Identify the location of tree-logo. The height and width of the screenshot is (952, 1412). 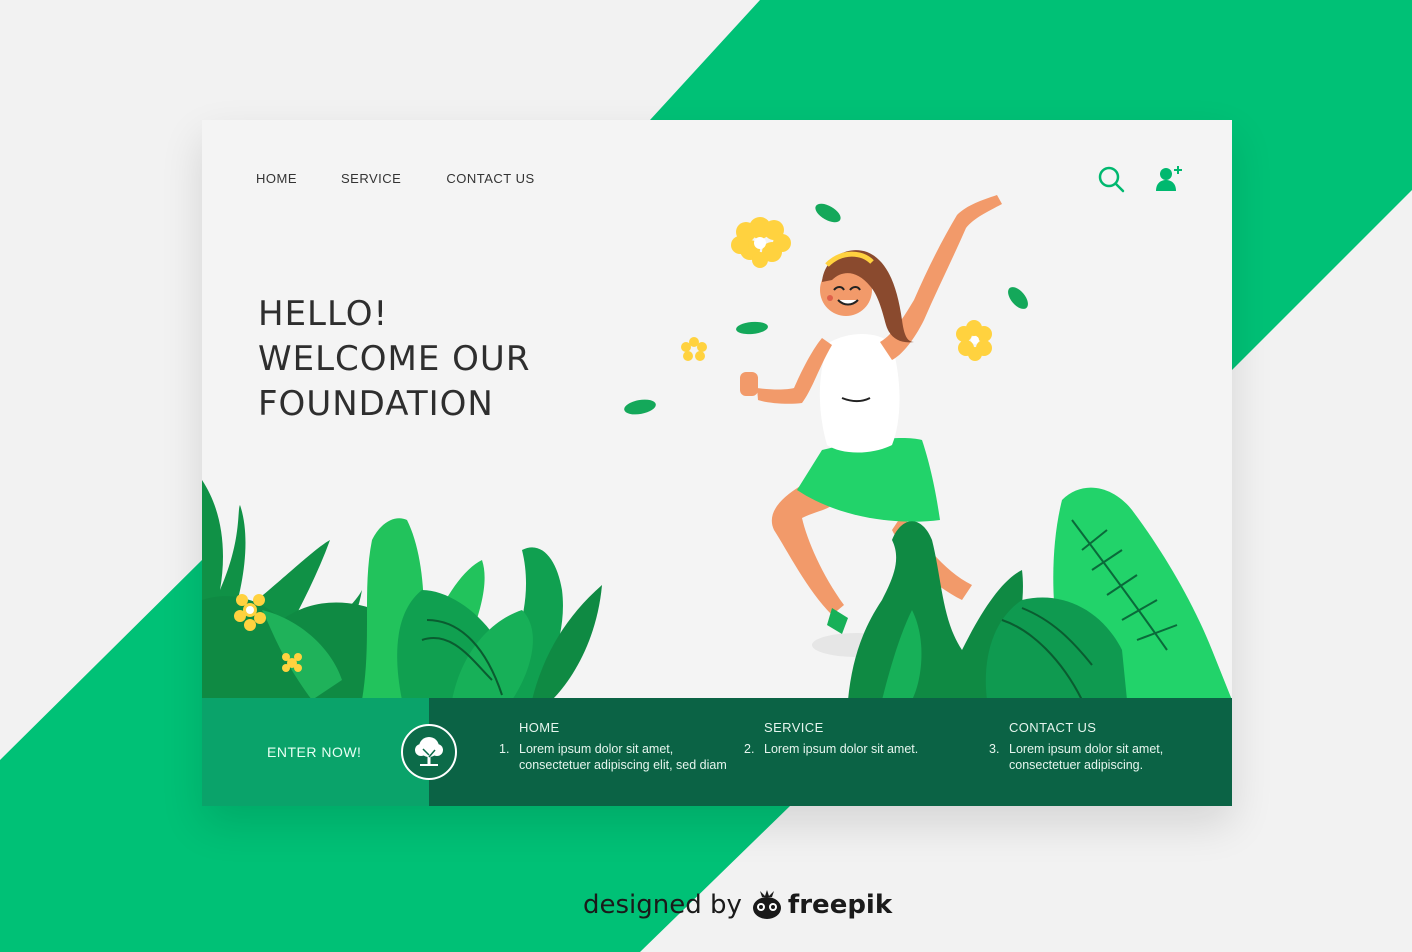
(429, 752).